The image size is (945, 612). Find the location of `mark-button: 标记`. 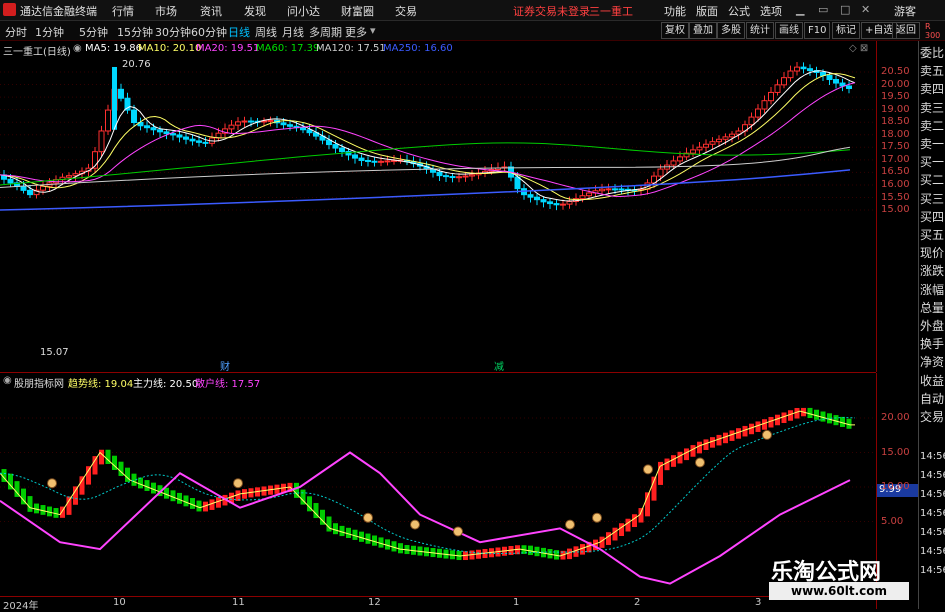

mark-button: 标记 is located at coordinates (846, 30).